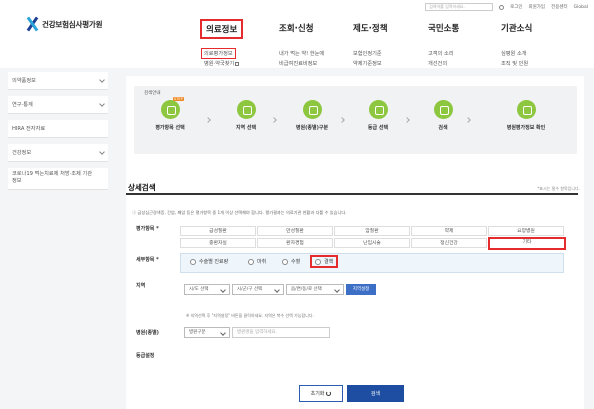 The image size is (594, 409). What do you see at coordinates (281, 332) in the screenshot?
I see `hospital-name-input: 병원명을 입력하세요.` at bounding box center [281, 332].